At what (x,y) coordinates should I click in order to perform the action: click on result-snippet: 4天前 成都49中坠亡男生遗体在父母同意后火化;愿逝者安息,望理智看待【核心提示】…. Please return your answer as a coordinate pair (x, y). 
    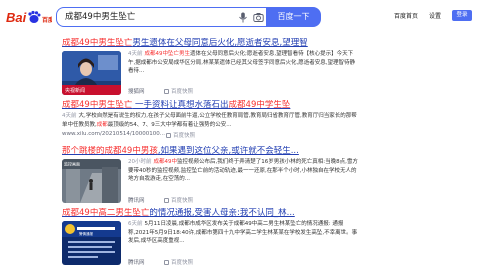
    Looking at the image, I should click on (241, 63).